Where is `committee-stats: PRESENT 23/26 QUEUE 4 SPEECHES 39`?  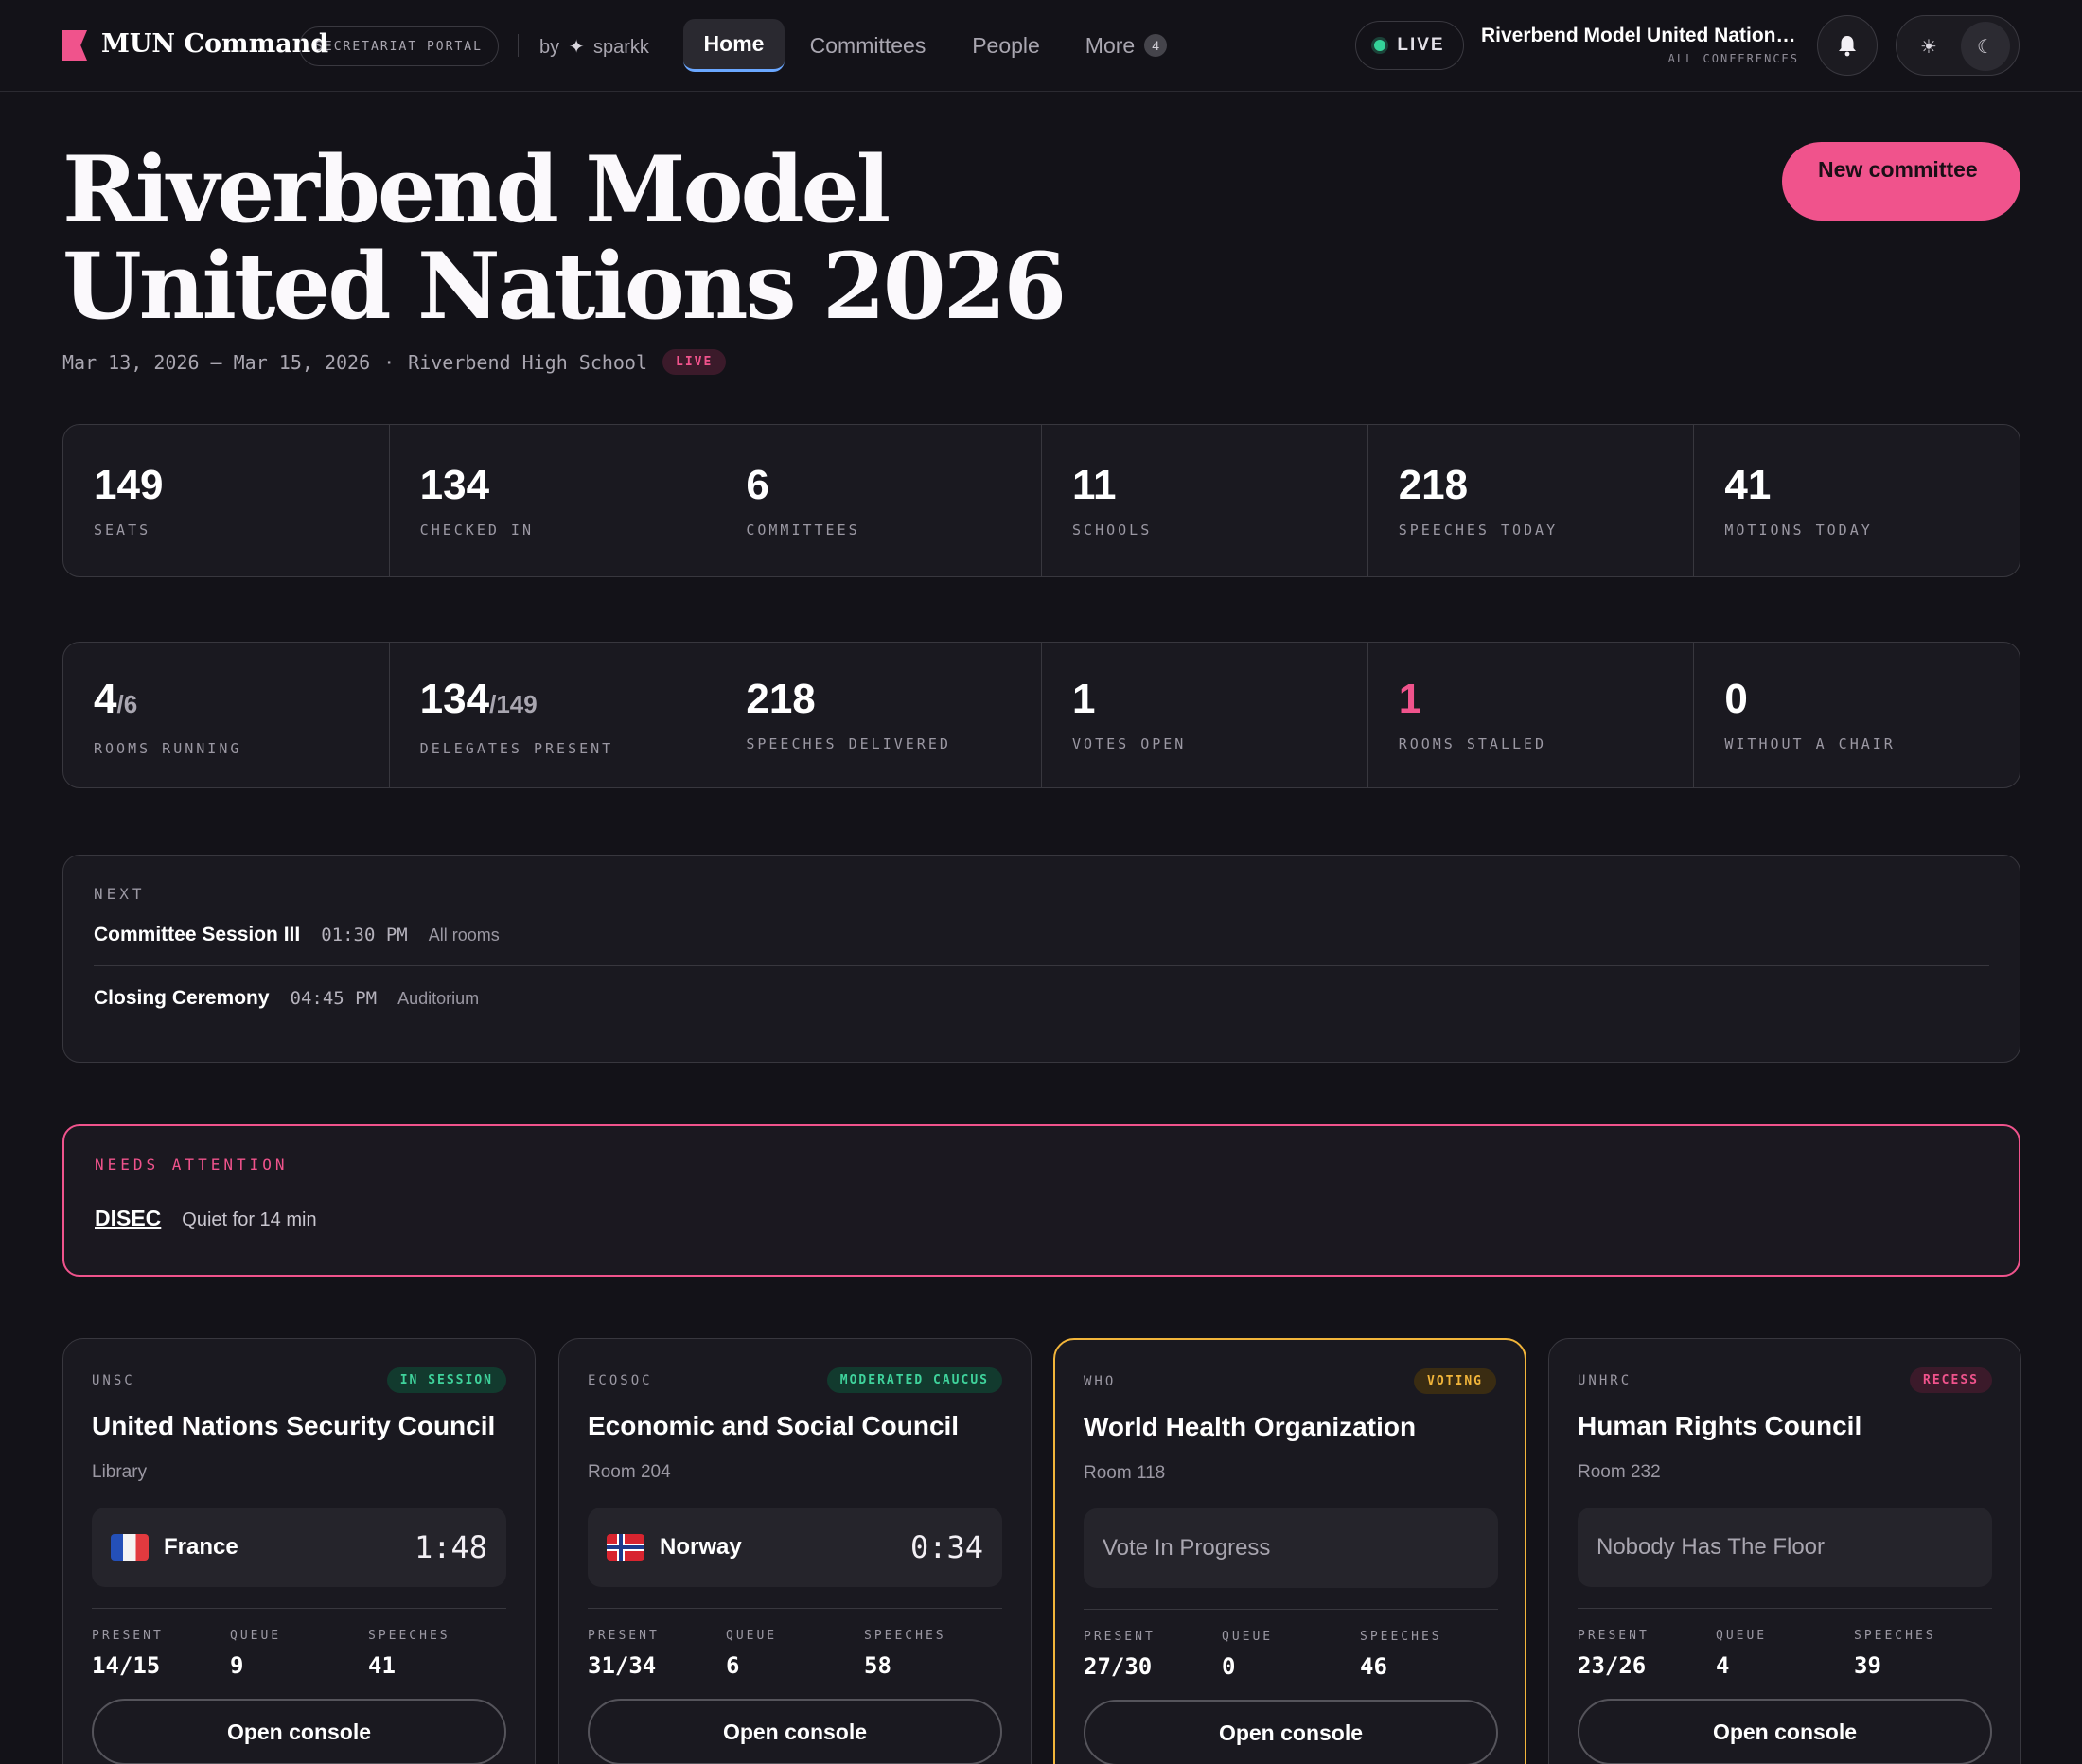
committee-stats: PRESENT 23/26 QUEUE 4 SPEECHES 39 is located at coordinates (1785, 1654).